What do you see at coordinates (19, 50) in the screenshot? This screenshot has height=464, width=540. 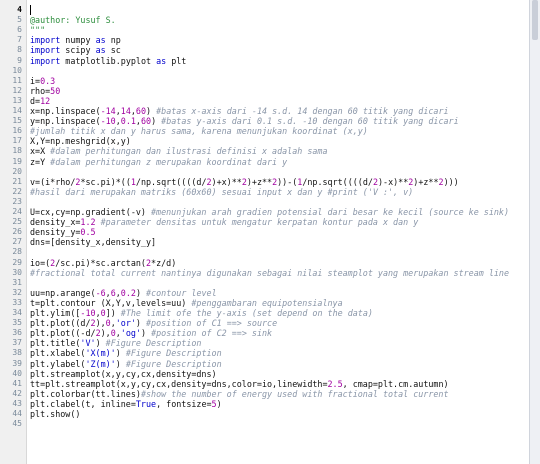 I see `line-number: 8` at bounding box center [19, 50].